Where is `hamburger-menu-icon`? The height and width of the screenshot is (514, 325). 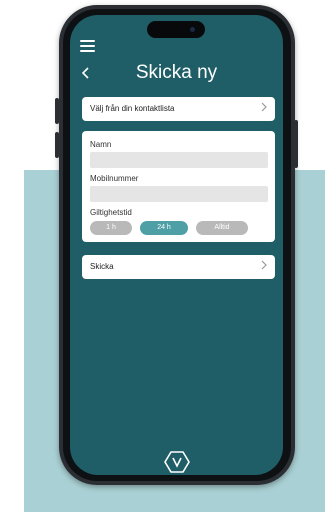 hamburger-menu-icon is located at coordinates (87, 46).